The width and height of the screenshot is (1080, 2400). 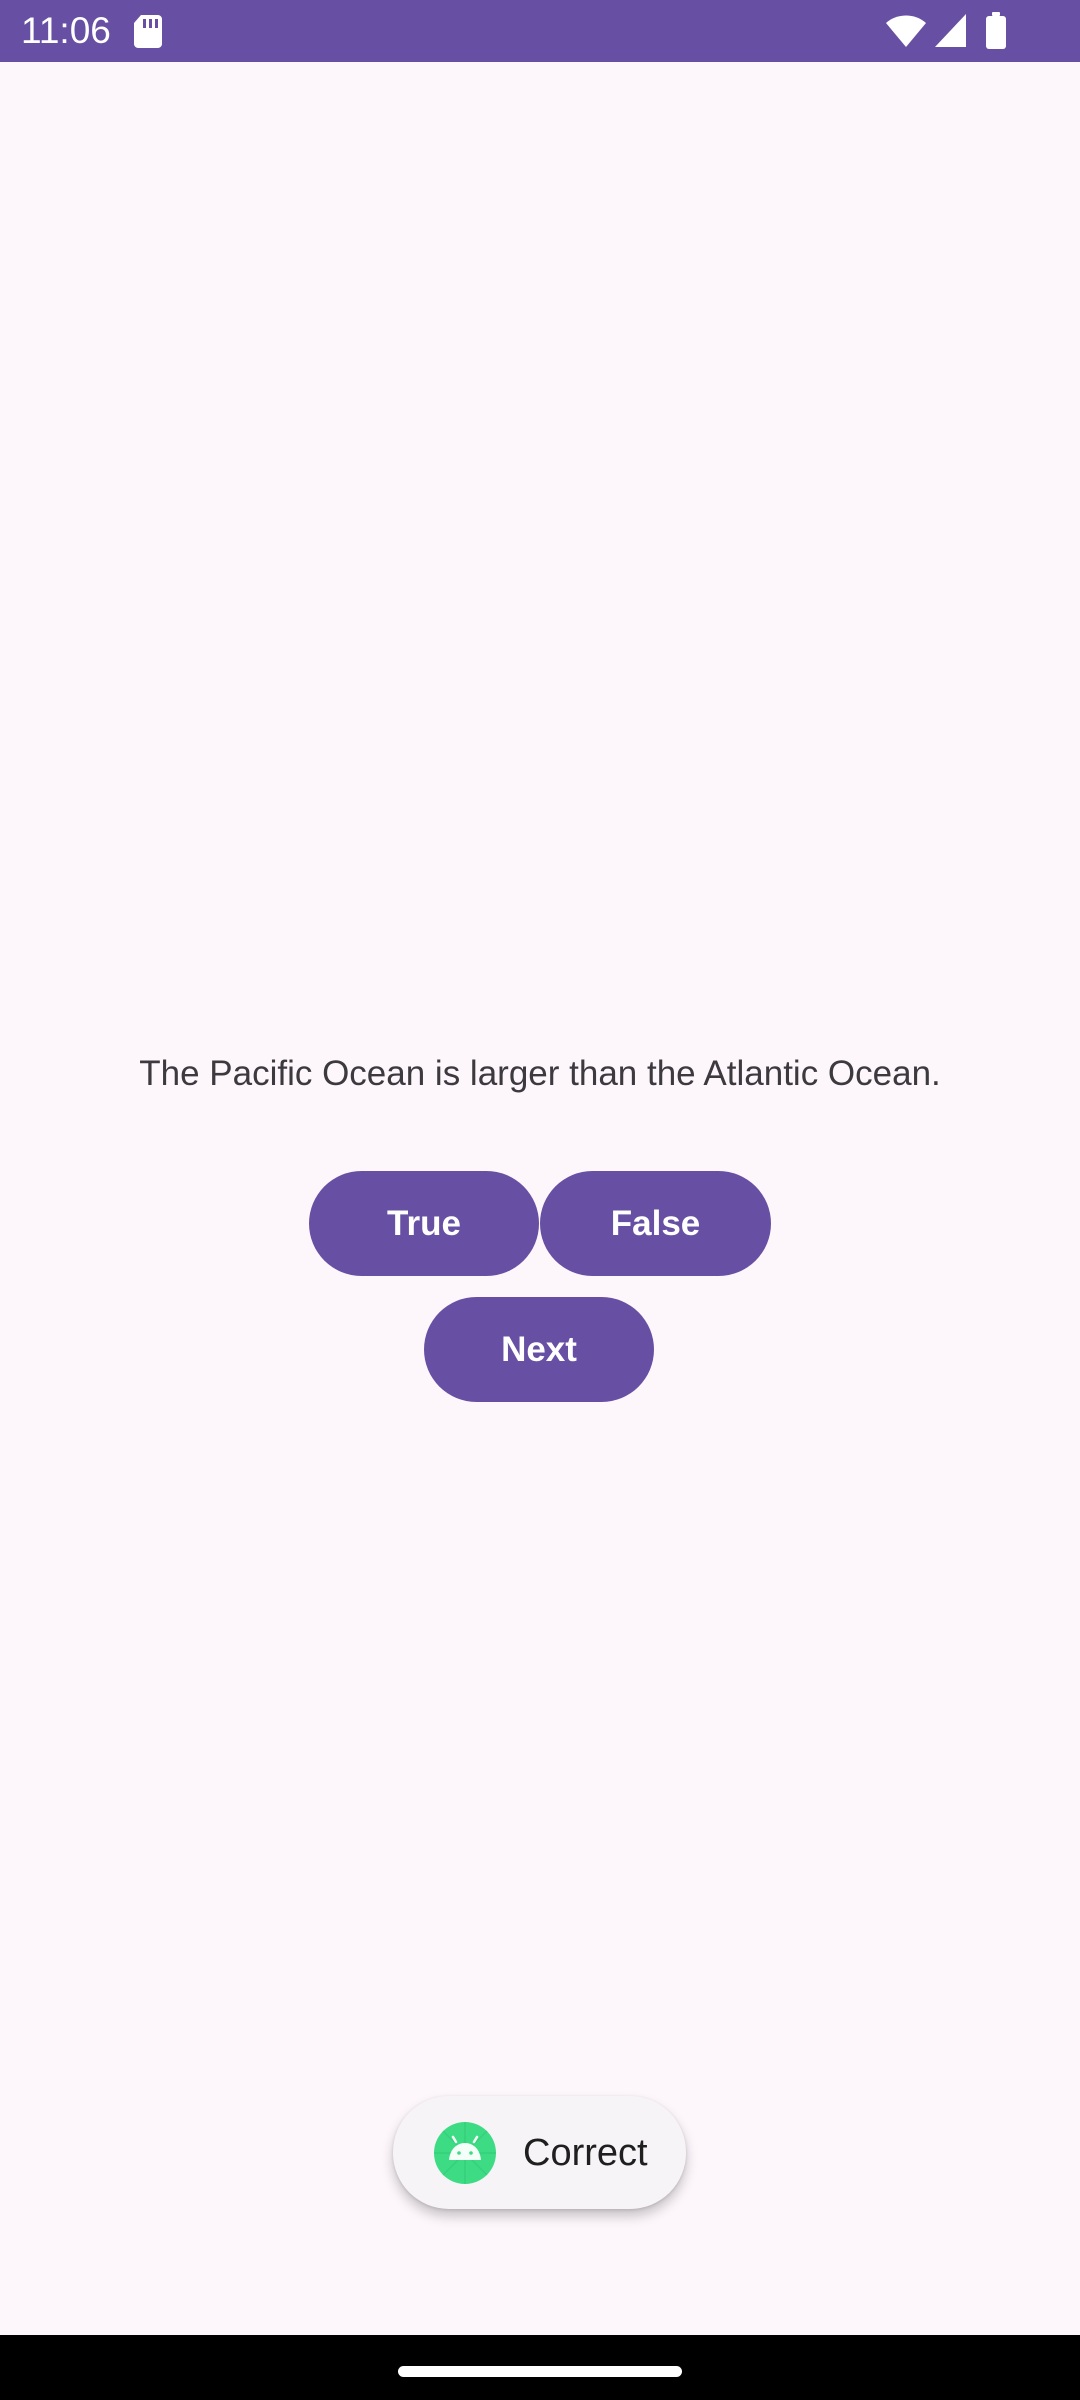 I want to click on status-bar: 11:06, so click(x=540, y=31).